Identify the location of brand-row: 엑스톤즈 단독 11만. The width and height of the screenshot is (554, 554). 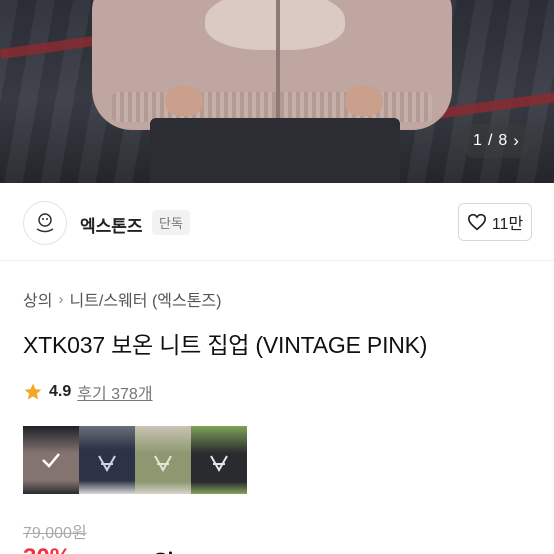
(277, 222).